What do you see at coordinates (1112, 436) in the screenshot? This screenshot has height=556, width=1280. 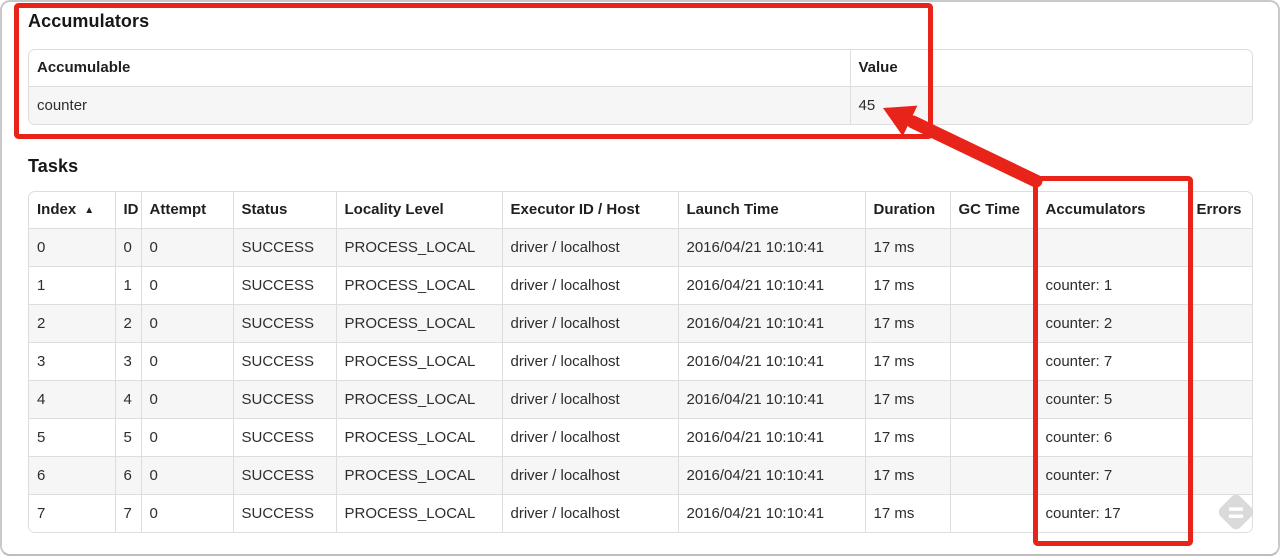 I see `task-cell-accumulators: counter: 6` at bounding box center [1112, 436].